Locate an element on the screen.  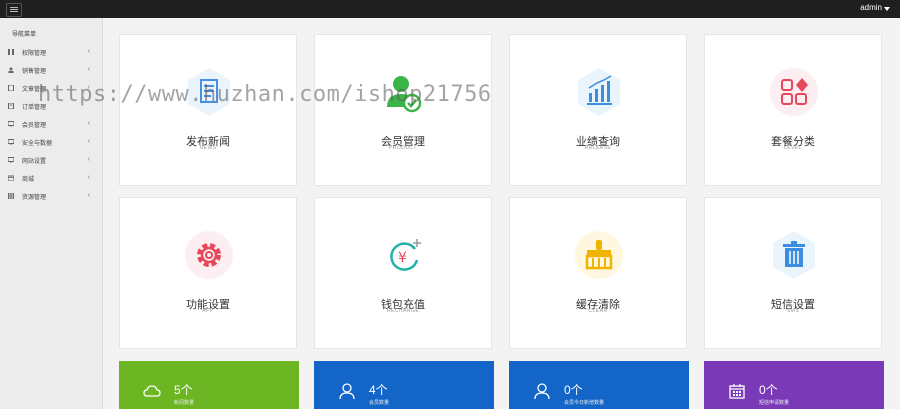
sidebar-item-label: 订单管理 is located at coordinates (34, 108).